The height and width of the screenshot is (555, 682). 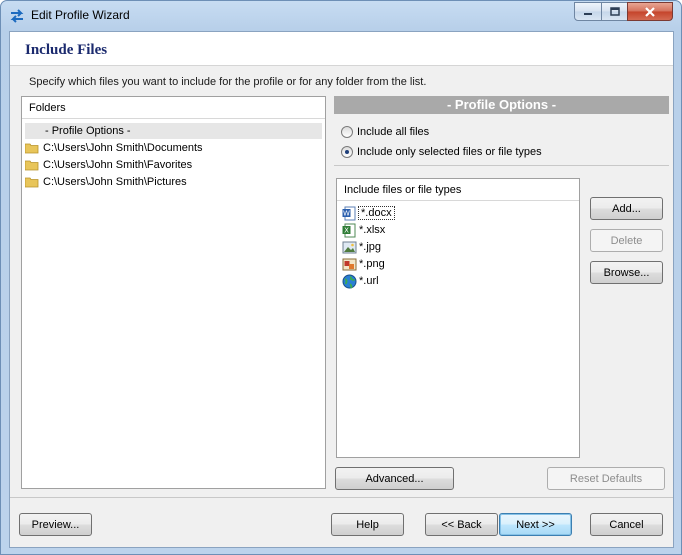 What do you see at coordinates (346, 213) in the screenshot?
I see `svg-text: W` at bounding box center [346, 213].